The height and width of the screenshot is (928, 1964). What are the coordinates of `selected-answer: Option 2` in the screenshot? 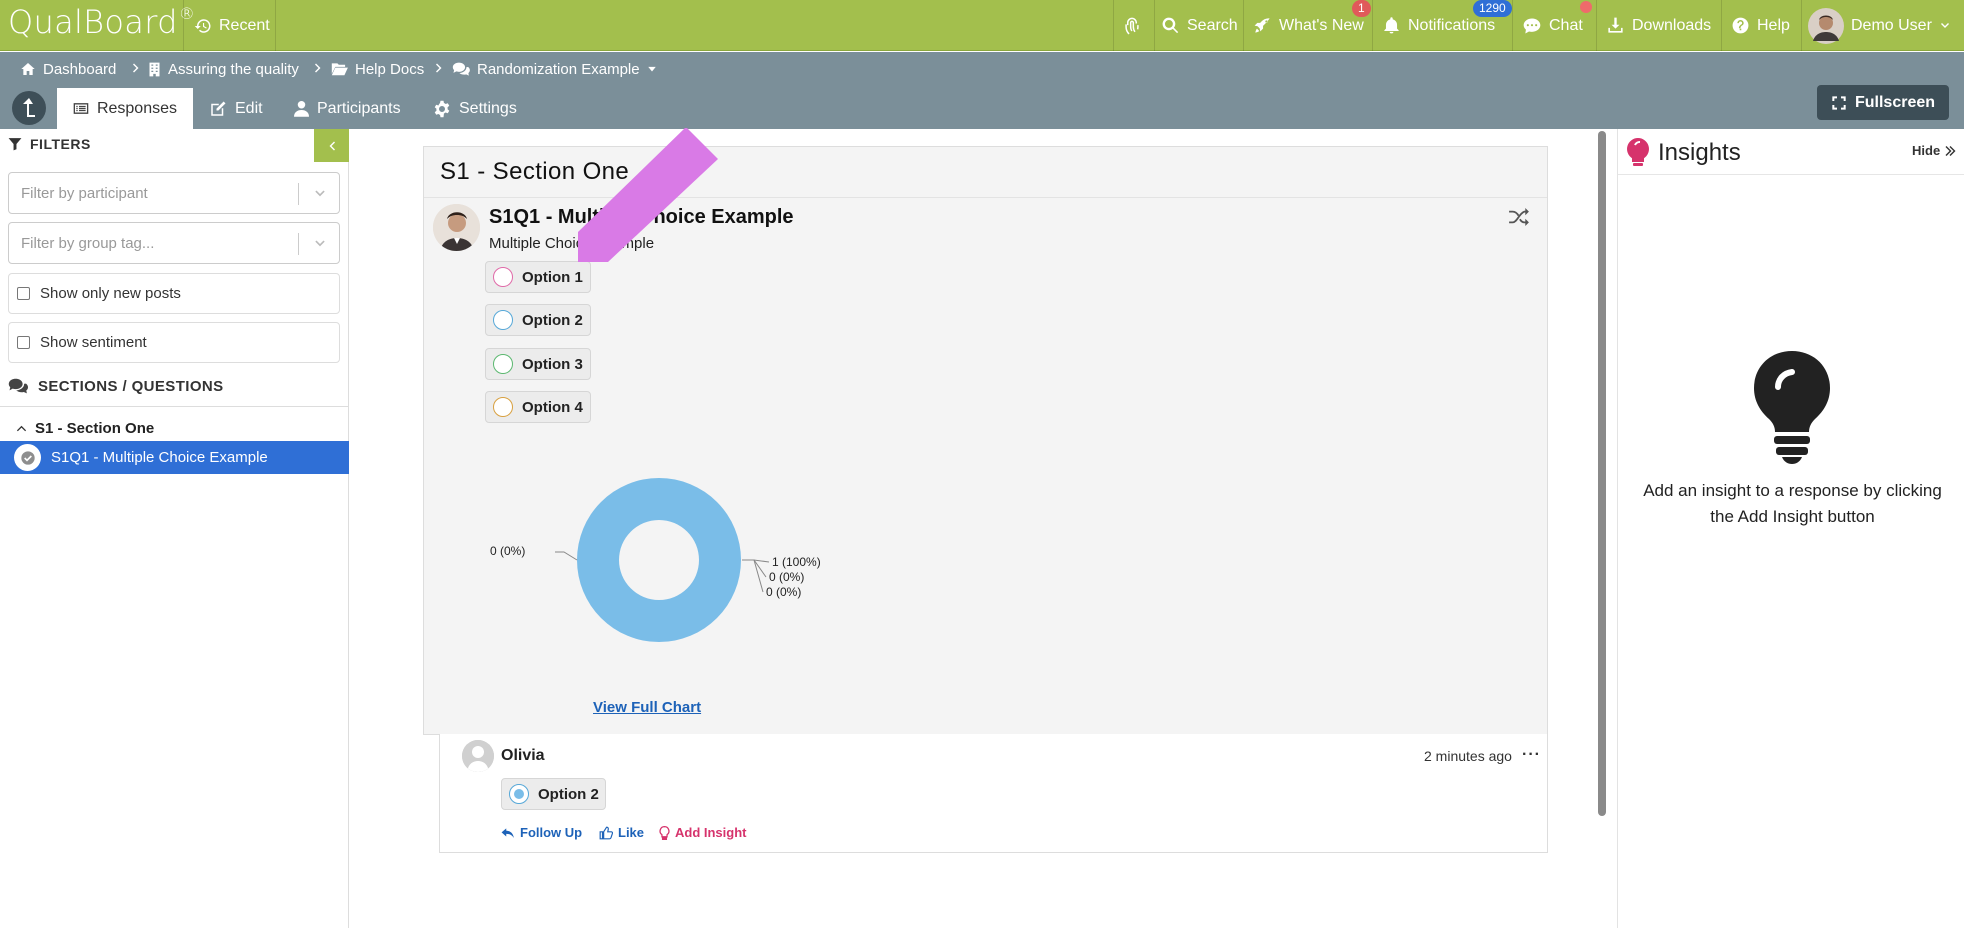 It's located at (553, 794).